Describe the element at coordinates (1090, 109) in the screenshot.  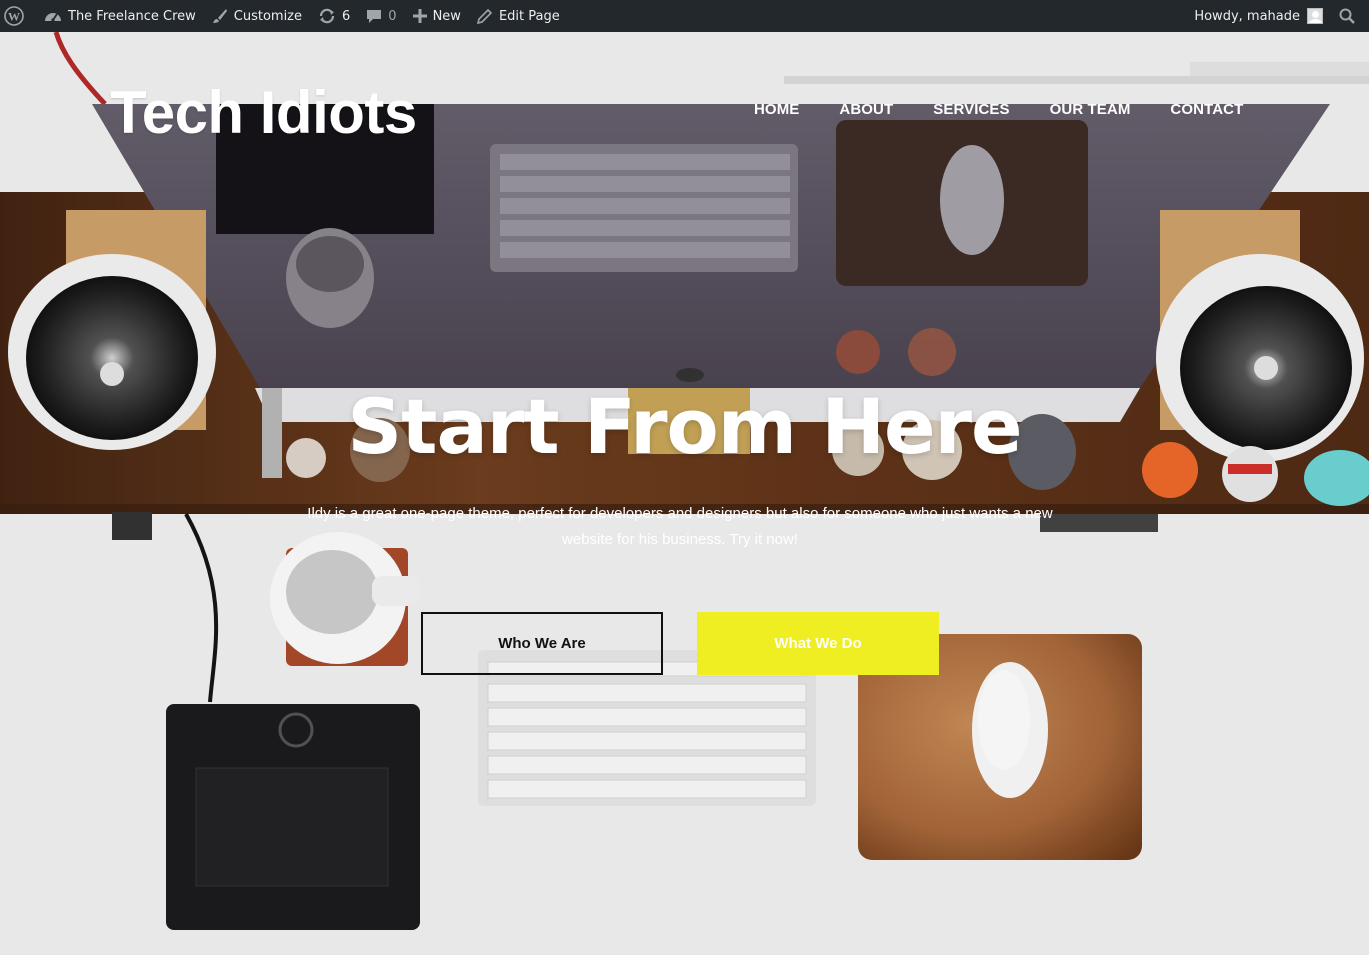
I see `nav-our-team: OUR TEAM` at that location.